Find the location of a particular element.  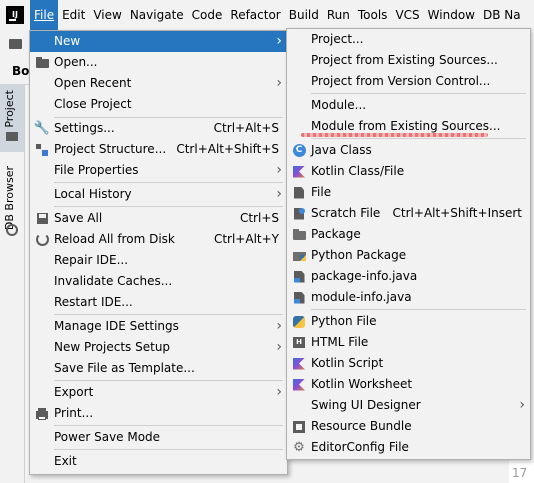

toolbar is located at coordinates (15, 44).